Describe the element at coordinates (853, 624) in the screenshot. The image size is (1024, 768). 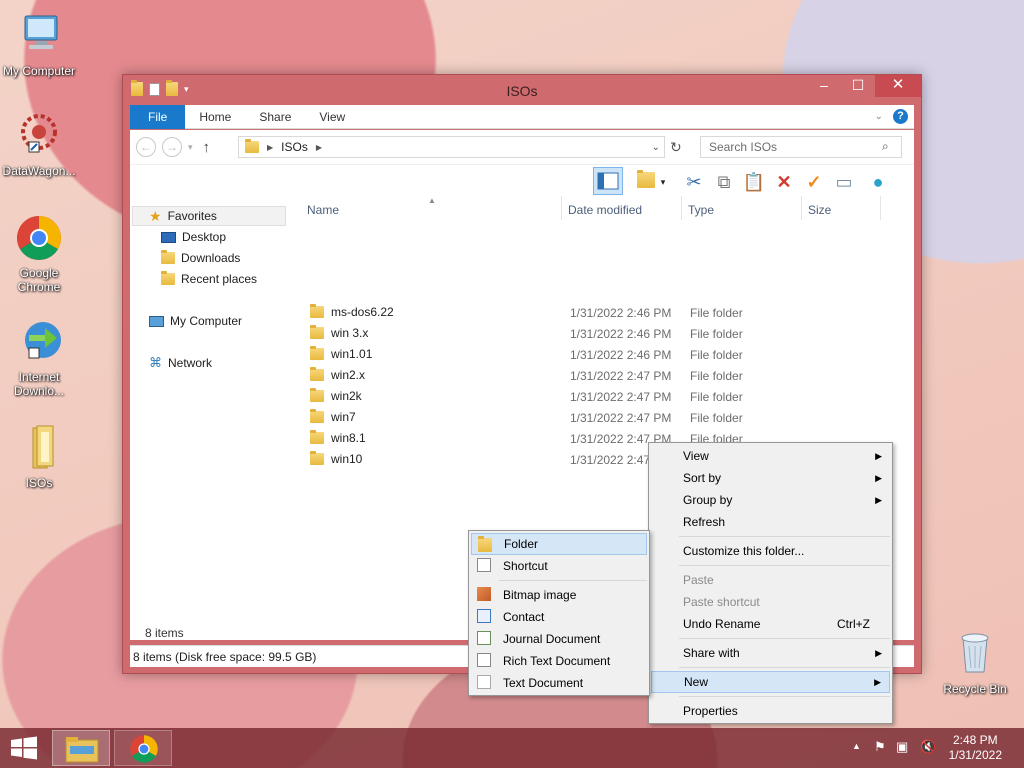
I see `menu-item-shortcut: Ctrl+Z` at that location.